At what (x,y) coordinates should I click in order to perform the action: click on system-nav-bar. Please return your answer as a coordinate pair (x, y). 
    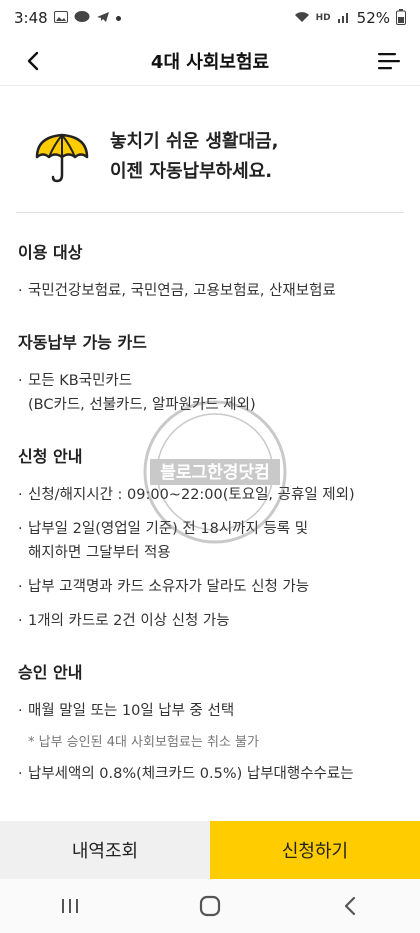
    Looking at the image, I should click on (210, 906).